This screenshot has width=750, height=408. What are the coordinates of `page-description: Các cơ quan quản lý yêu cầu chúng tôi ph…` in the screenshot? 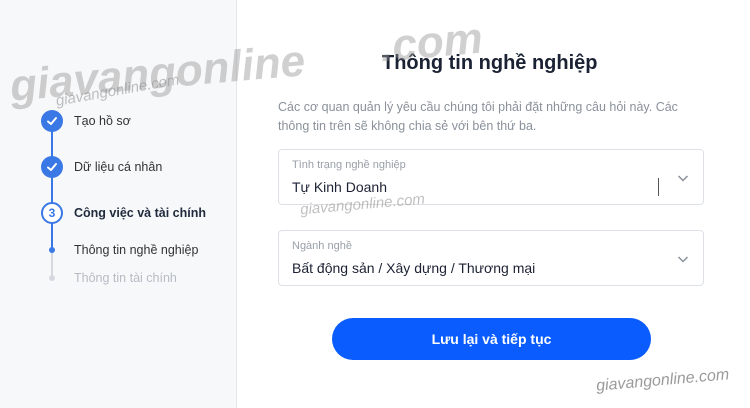 It's located at (478, 116).